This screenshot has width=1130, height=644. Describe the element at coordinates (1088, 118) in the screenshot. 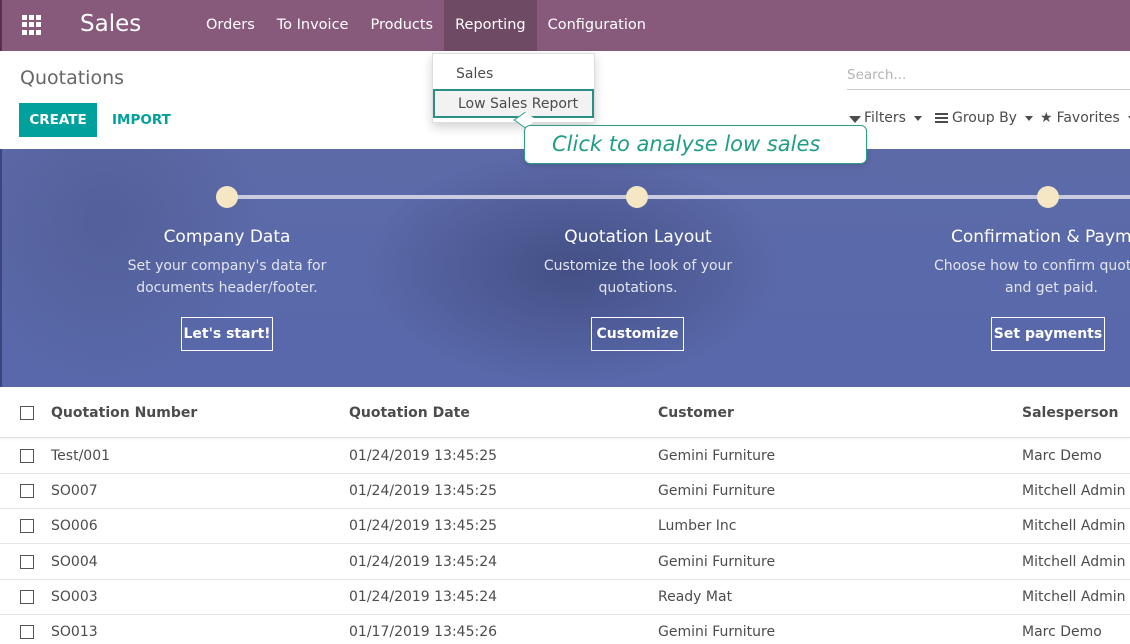

I see `favorites-label: Favorites` at that location.